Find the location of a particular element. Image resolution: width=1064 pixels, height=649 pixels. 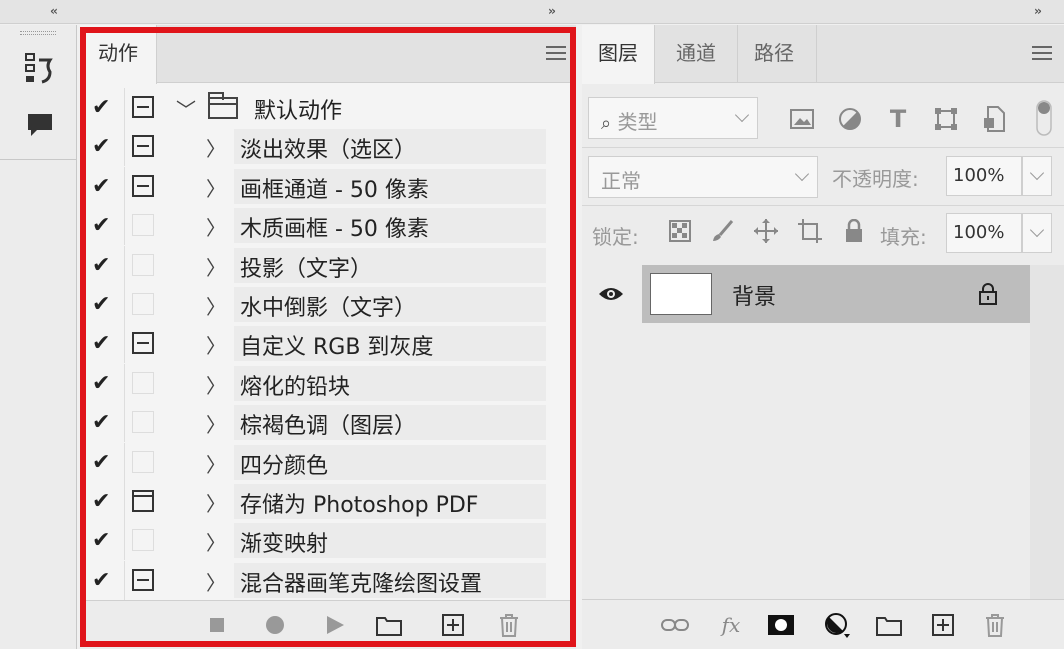

layer-main: 背景 is located at coordinates (836, 294).